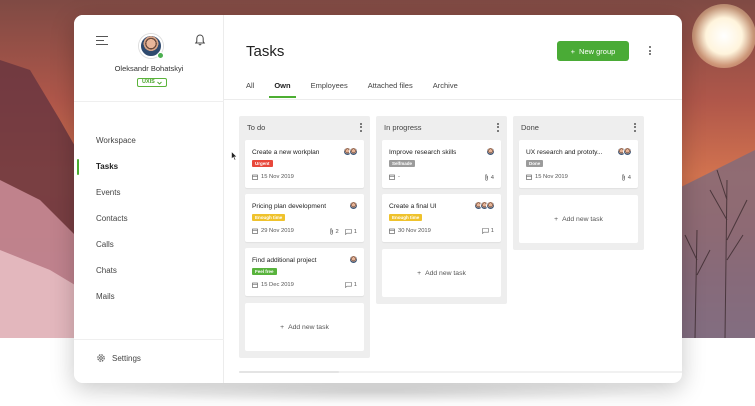 This screenshot has width=755, height=406. I want to click on tab-archive: Archive, so click(445, 90).